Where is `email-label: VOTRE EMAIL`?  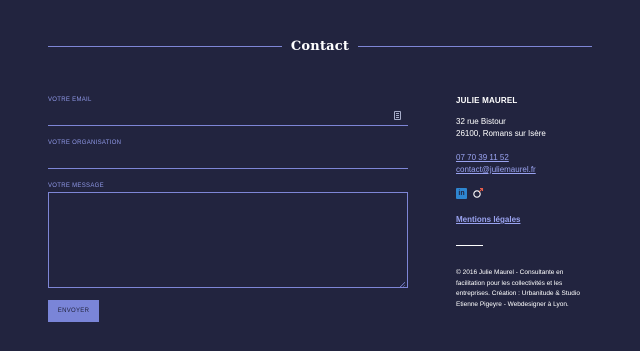
email-label: VOTRE EMAIL is located at coordinates (70, 100).